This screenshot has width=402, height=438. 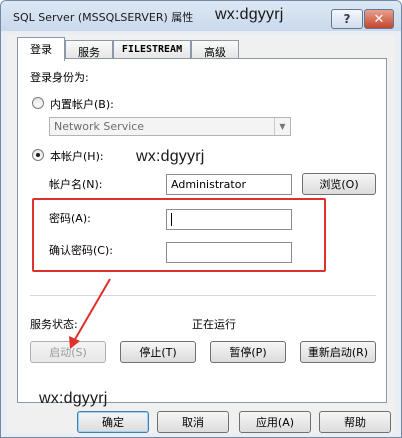 I want to click on window-title: SQL Server (MSSQLSERVER) 属性, so click(x=103, y=17).